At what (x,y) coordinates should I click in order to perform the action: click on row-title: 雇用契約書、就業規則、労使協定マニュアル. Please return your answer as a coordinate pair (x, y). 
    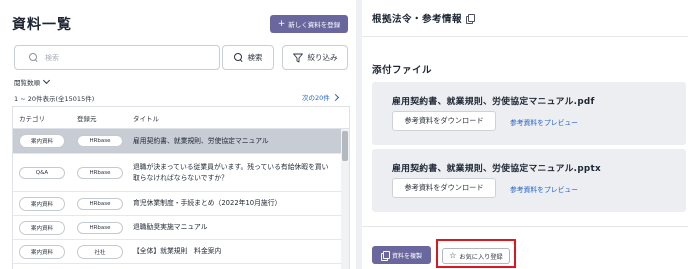
    Looking at the image, I should click on (201, 140).